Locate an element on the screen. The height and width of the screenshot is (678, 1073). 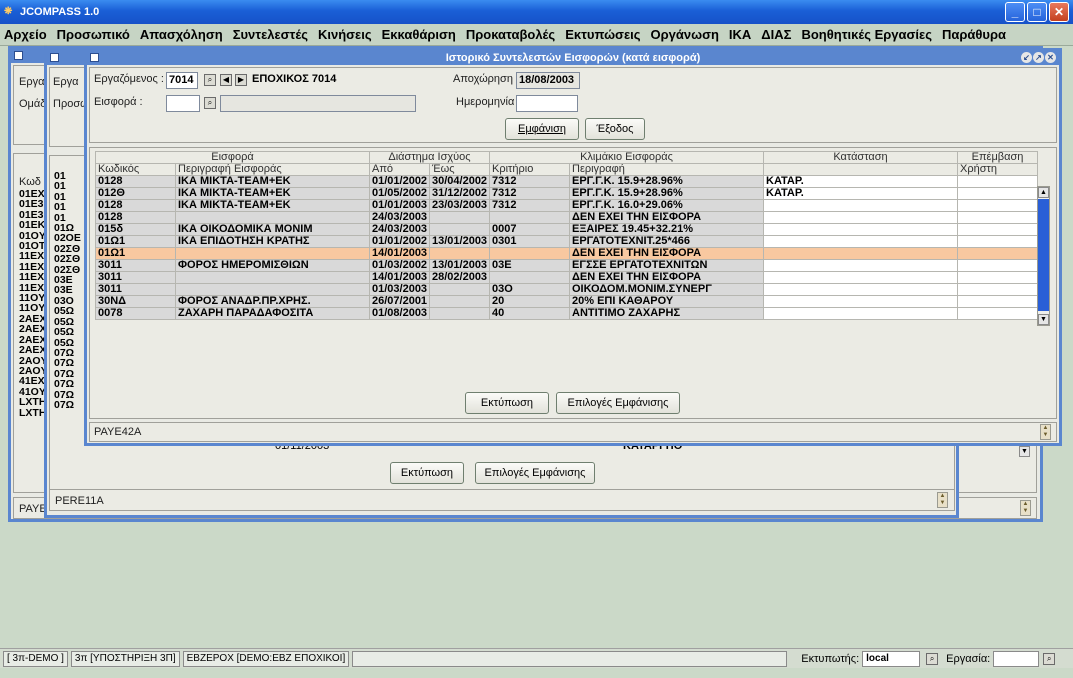
cell-from: 26/07/2001 is located at coordinates (399, 301).